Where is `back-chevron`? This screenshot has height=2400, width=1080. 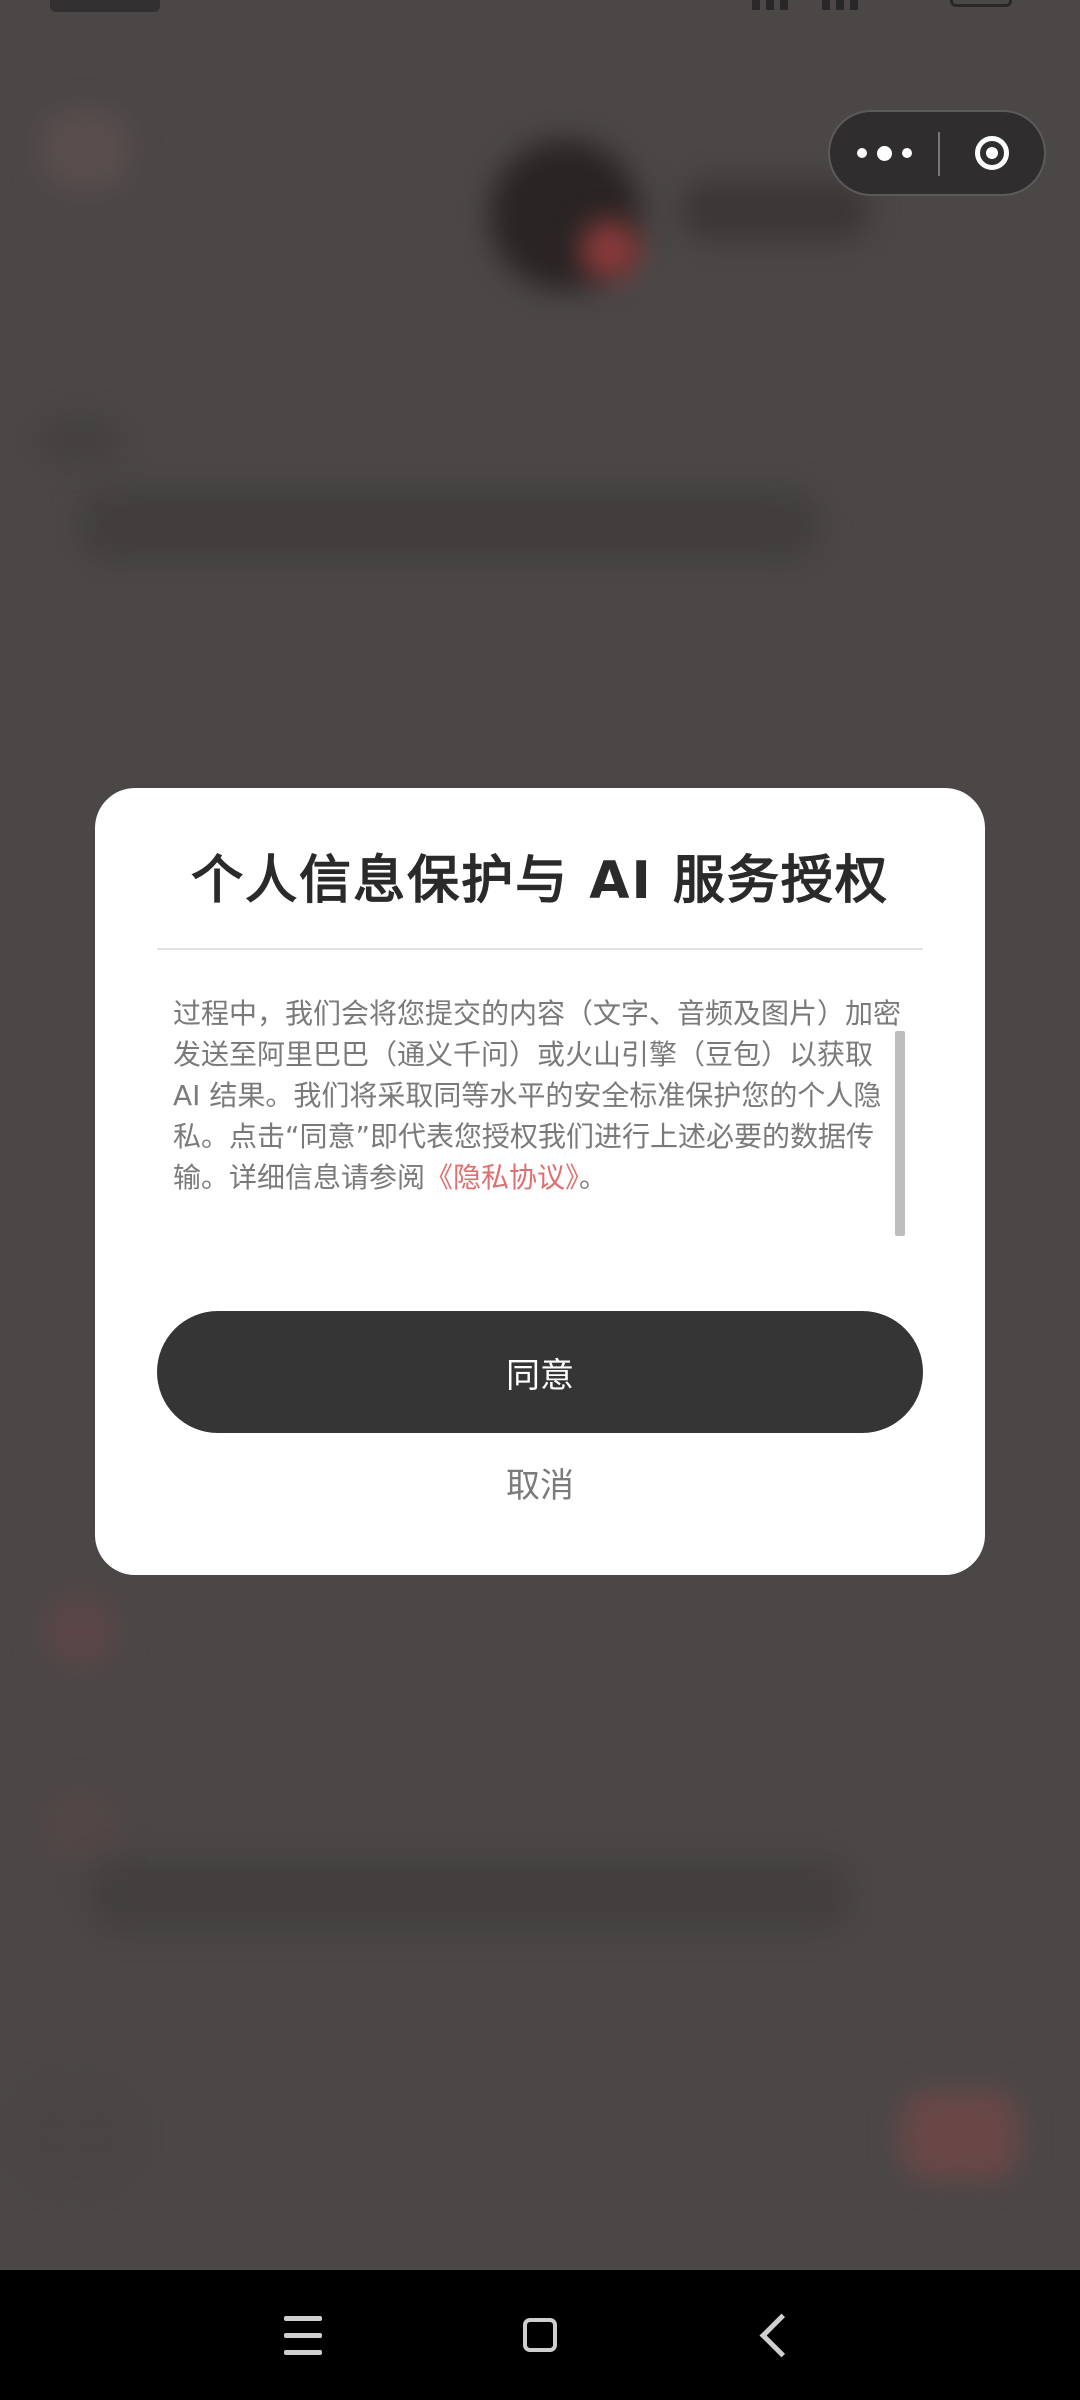
back-chevron is located at coordinates (781, 2335).